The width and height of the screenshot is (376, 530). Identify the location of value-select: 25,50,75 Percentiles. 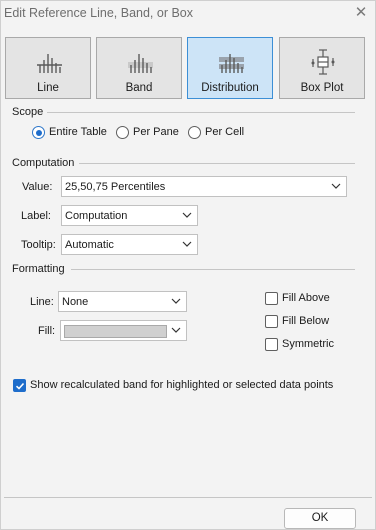
(204, 186).